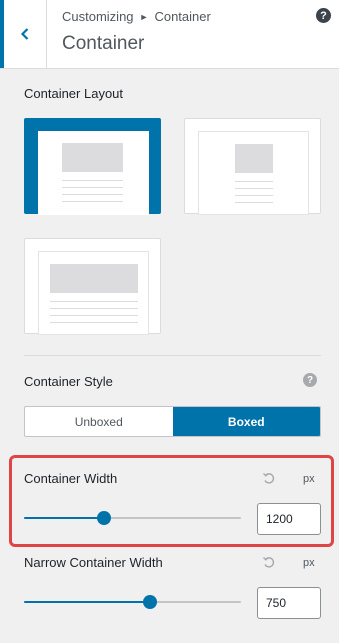  I want to click on narrow-container-width-label: Narrow Container Width, so click(93, 562).